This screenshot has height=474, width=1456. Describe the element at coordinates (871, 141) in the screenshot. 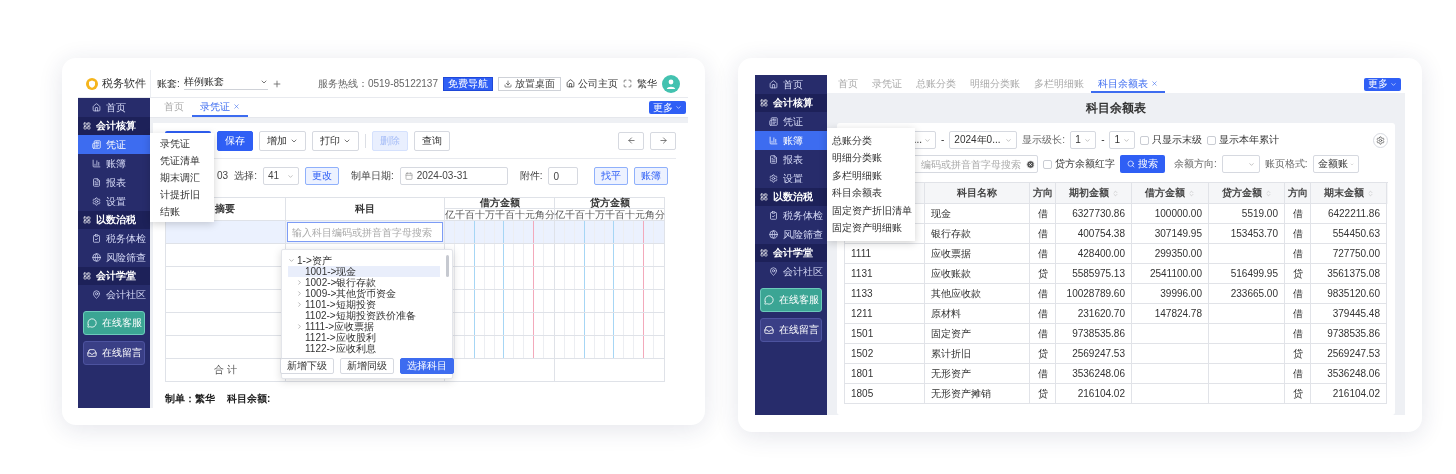

I see `menu-item: 总账分类` at that location.